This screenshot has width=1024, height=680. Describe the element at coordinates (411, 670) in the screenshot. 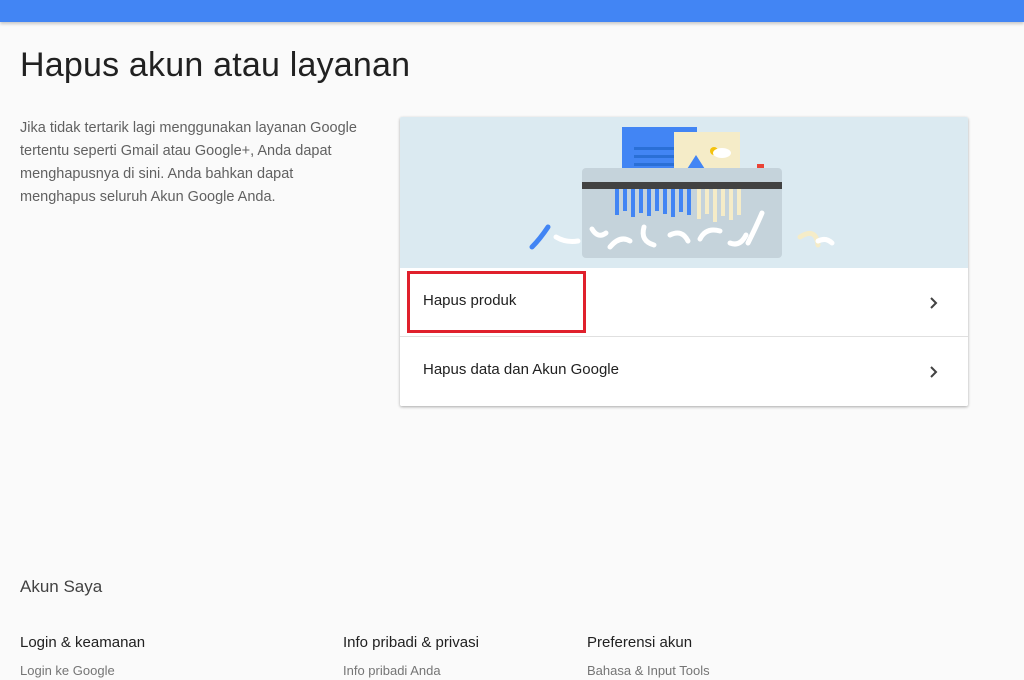

I see `footer-link-personal-info: Info pribadi Anda` at that location.